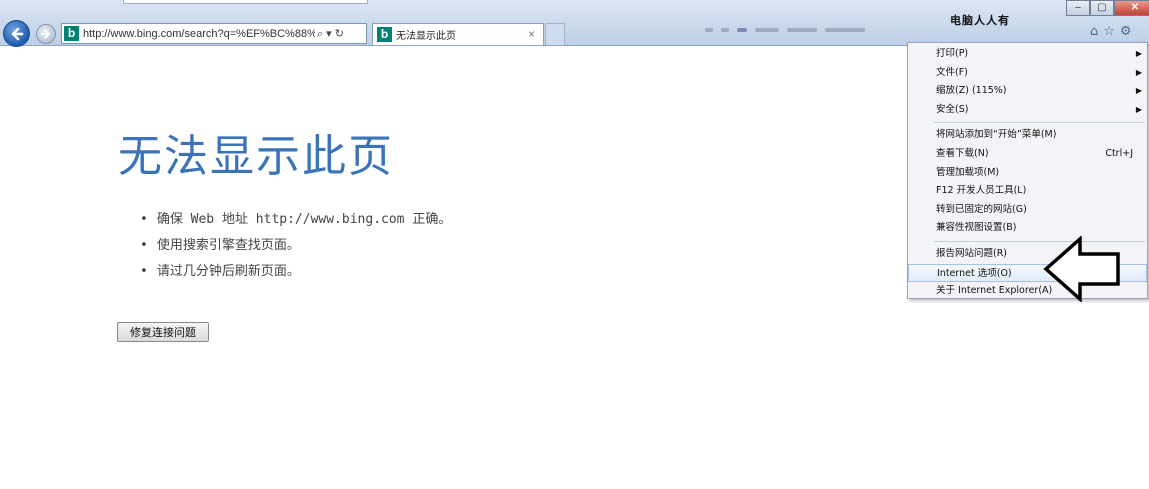 The width and height of the screenshot is (1149, 489). I want to click on tab-favicon-icon: b, so click(384, 34).